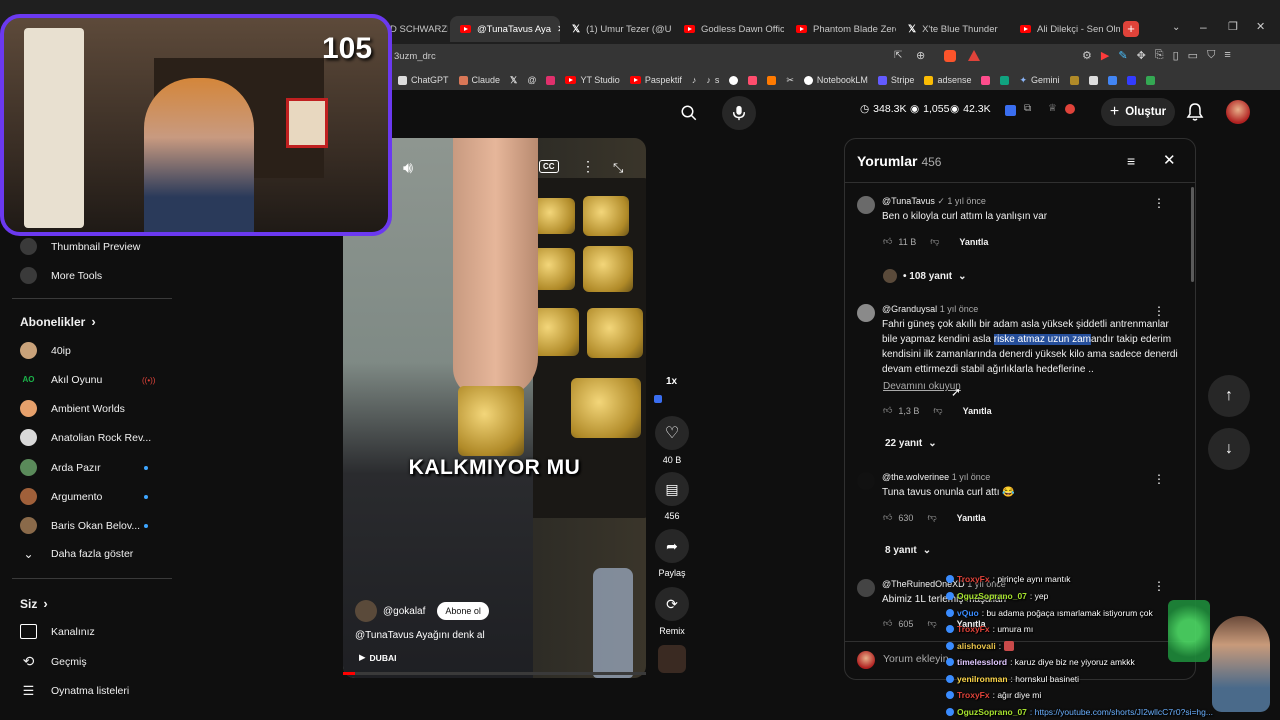  I want to click on browser-tab-active: @TunaTavus Aya ✕, so click(505, 29).